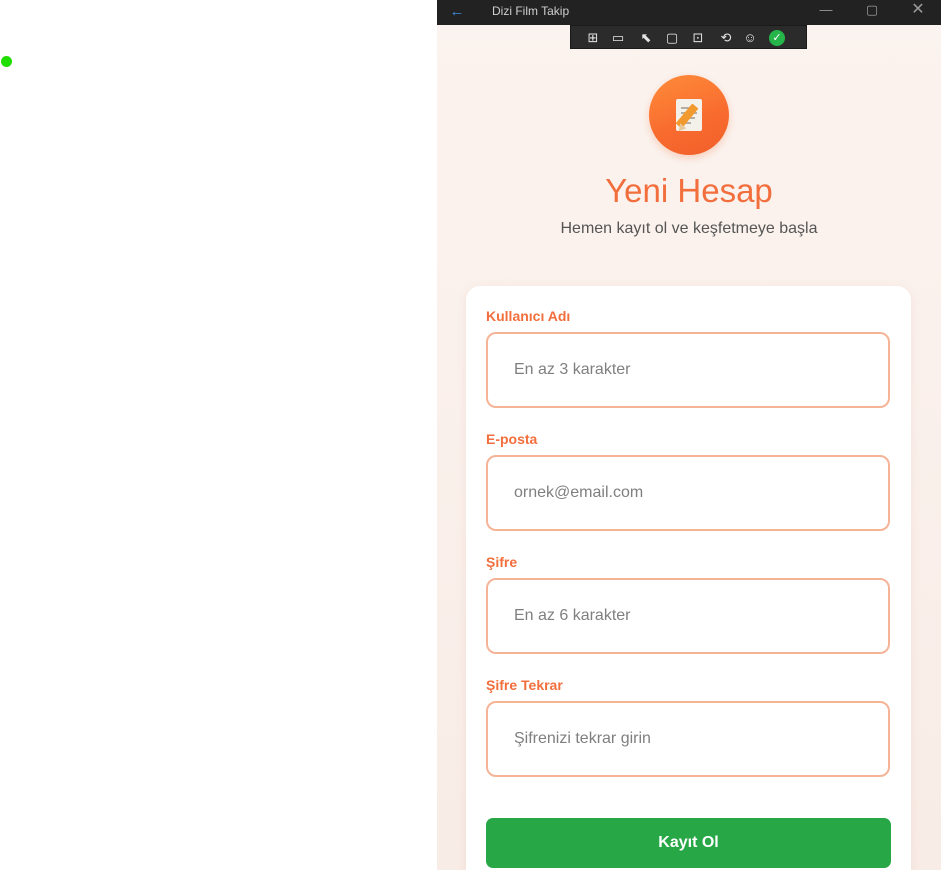  What do you see at coordinates (689, 228) in the screenshot?
I see `page-subtitle: Hemen kayıt ol ve keşfetmeye başla` at bounding box center [689, 228].